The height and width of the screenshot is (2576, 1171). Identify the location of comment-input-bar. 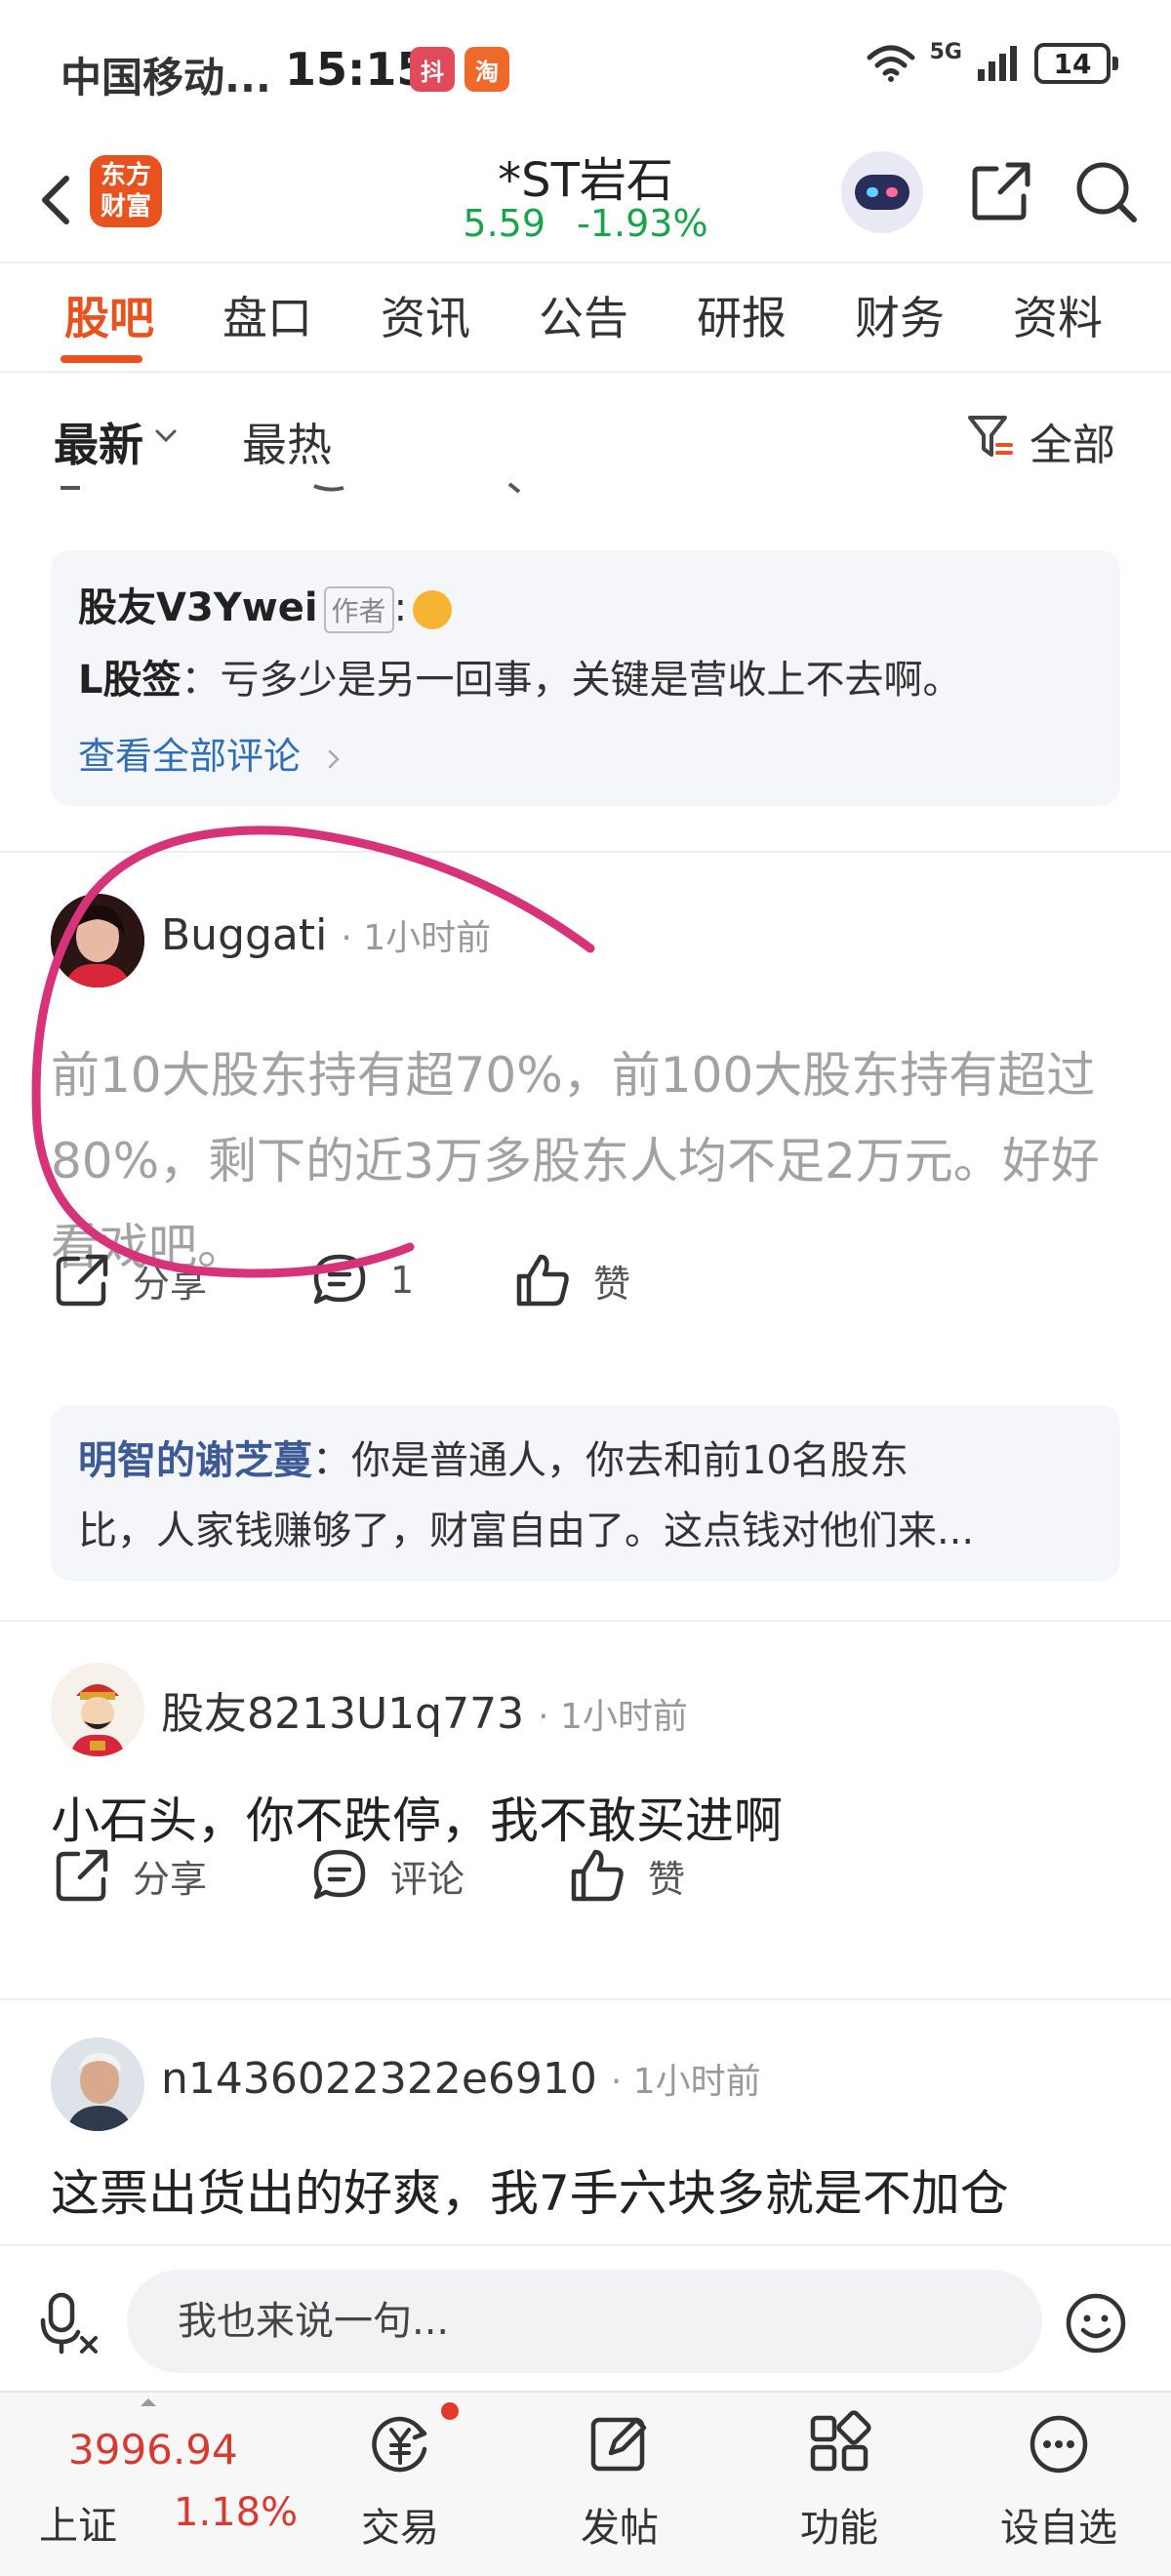
(585, 2317).